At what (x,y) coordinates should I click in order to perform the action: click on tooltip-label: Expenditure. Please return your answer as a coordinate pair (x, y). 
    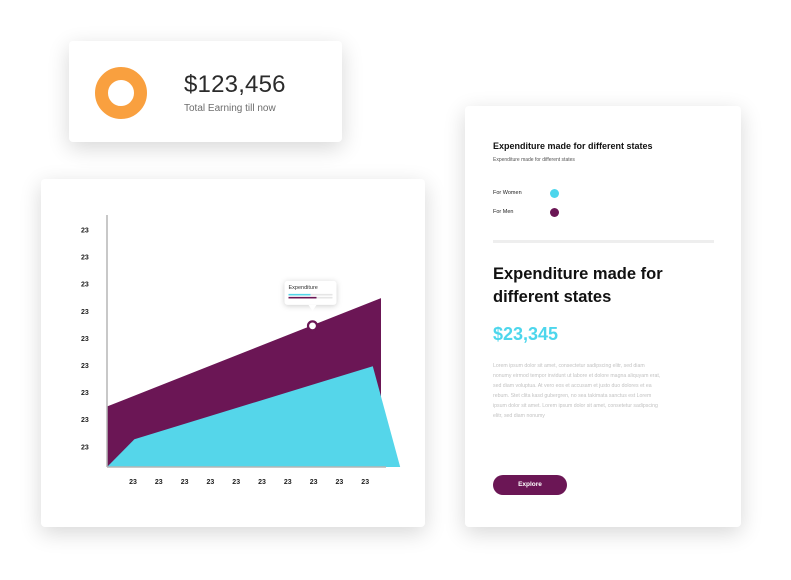
    Looking at the image, I should click on (303, 288).